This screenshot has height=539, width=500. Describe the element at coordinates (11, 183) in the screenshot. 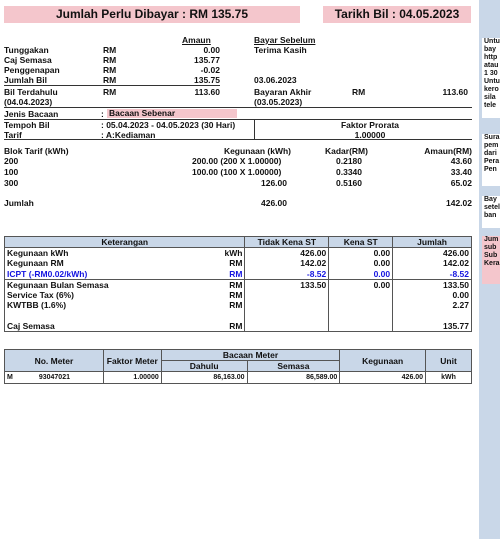

I see `block-tier: 300` at that location.